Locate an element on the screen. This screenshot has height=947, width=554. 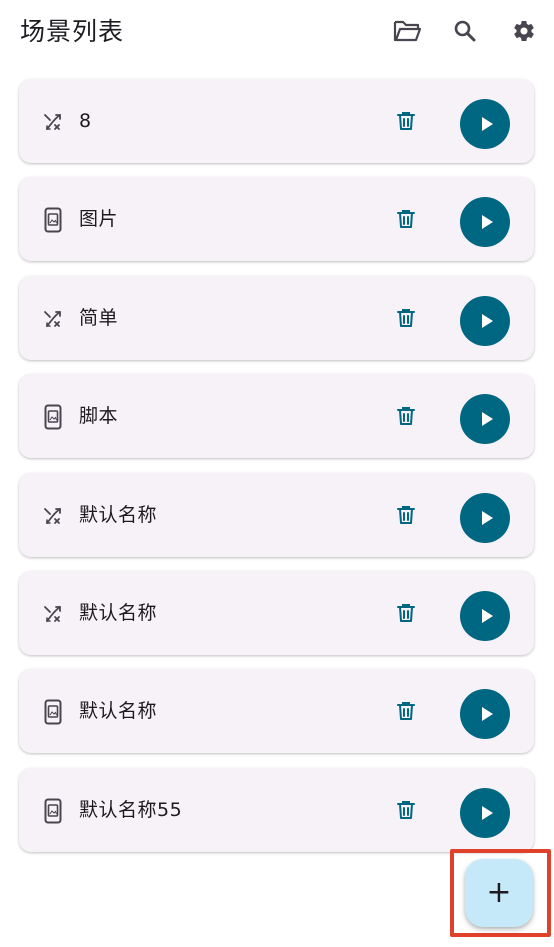
scene-name: 默认名称55 is located at coordinates (131, 810).